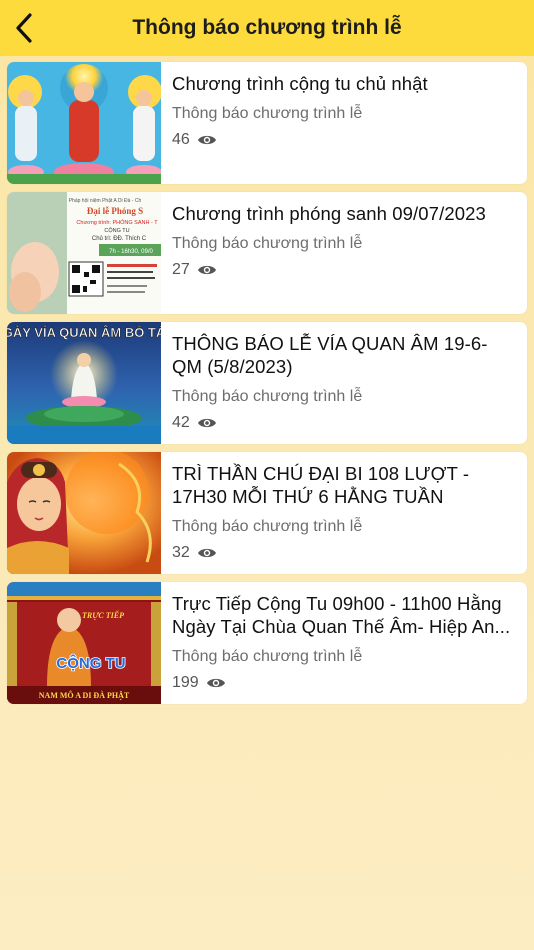 Image resolution: width=534 pixels, height=950 pixels. I want to click on thumb-footer-text: NAM MÔ A DI ĐÀ PHẬT, so click(84, 695).